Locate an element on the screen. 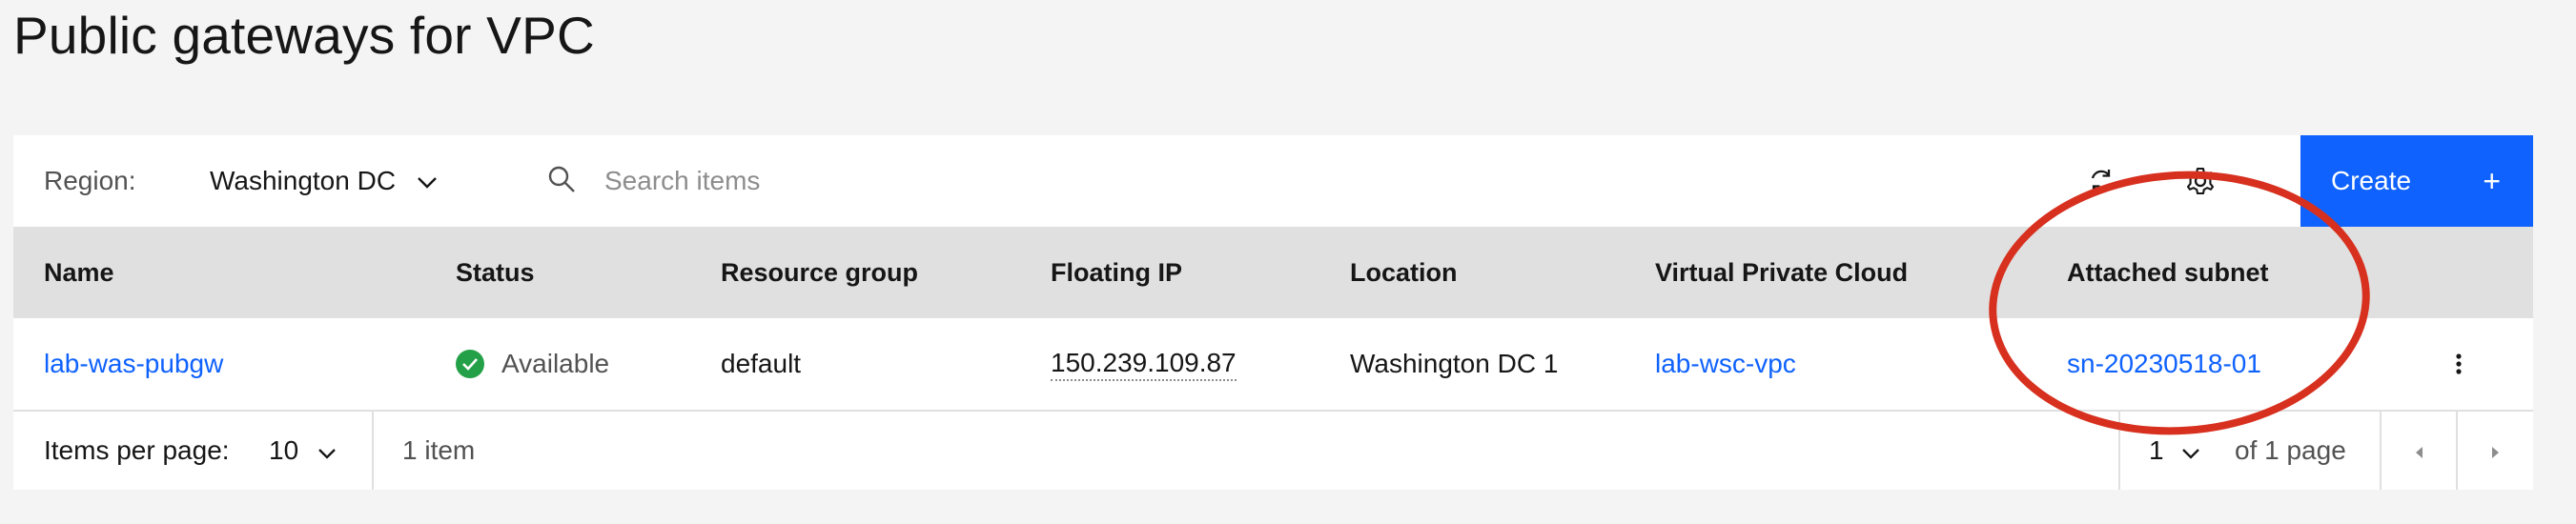 Image resolution: width=2576 pixels, height=524 pixels. item-count: 1 item is located at coordinates (439, 450).